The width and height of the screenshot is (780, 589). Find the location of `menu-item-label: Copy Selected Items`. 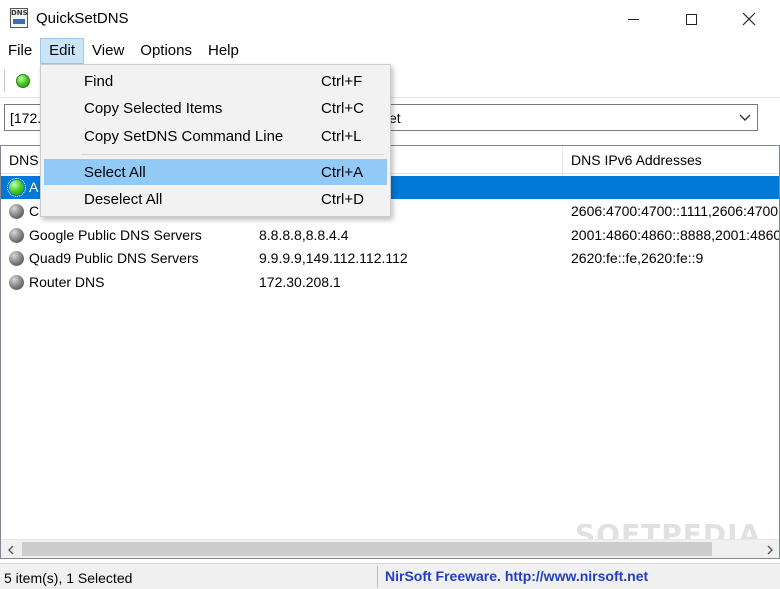

menu-item-label: Copy Selected Items is located at coordinates (153, 108).